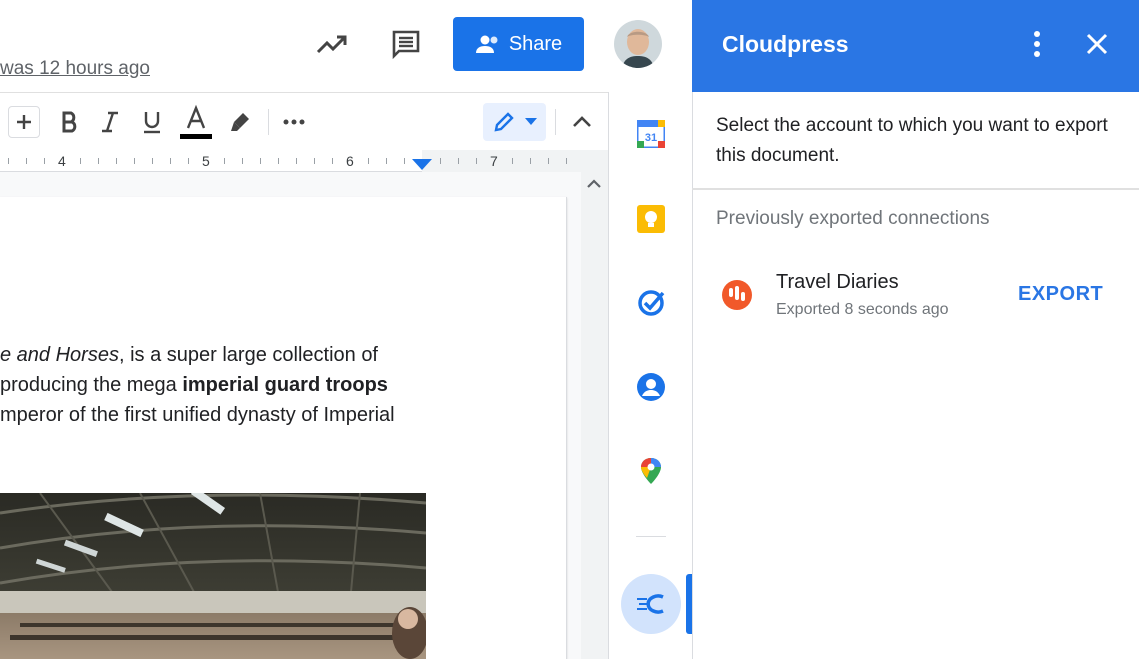 This screenshot has width=1139, height=659. I want to click on hide-menus-button, so click(582, 122).